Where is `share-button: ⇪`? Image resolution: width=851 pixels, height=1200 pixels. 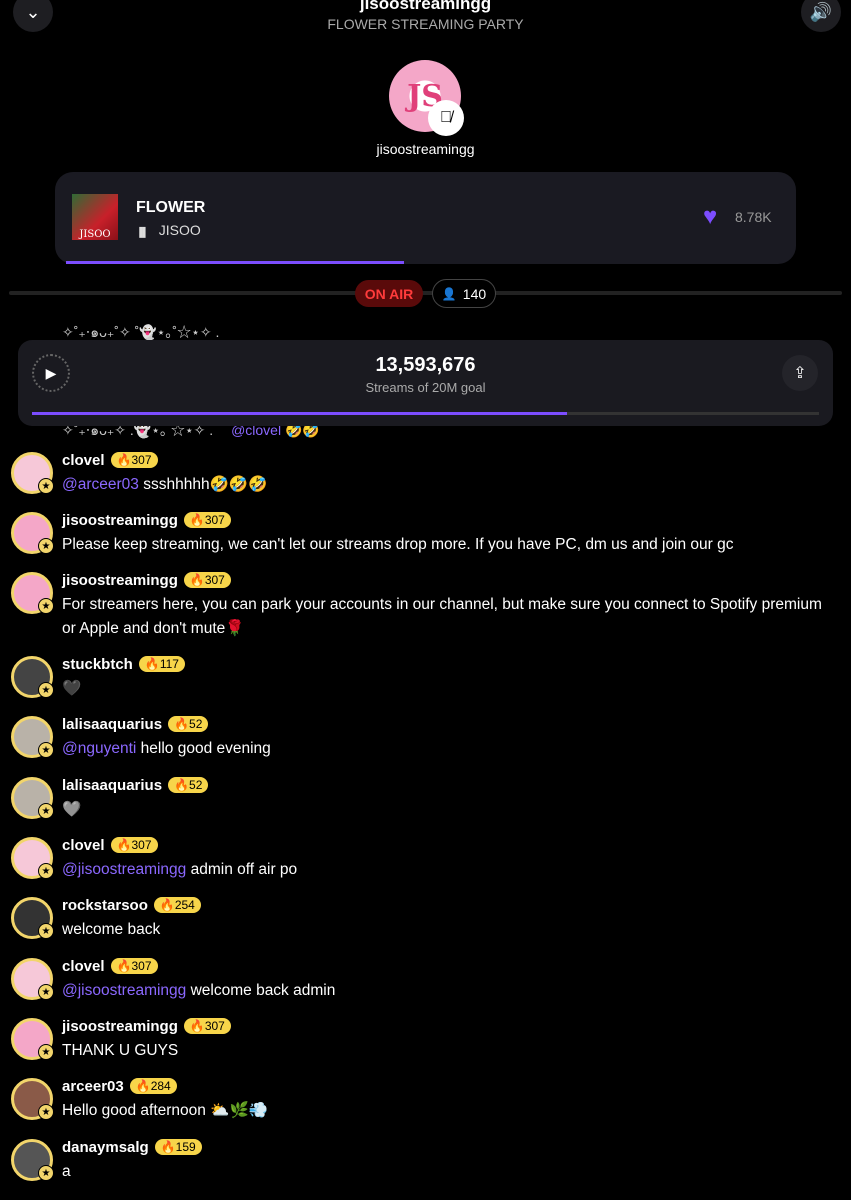
share-button: ⇪ is located at coordinates (800, 373).